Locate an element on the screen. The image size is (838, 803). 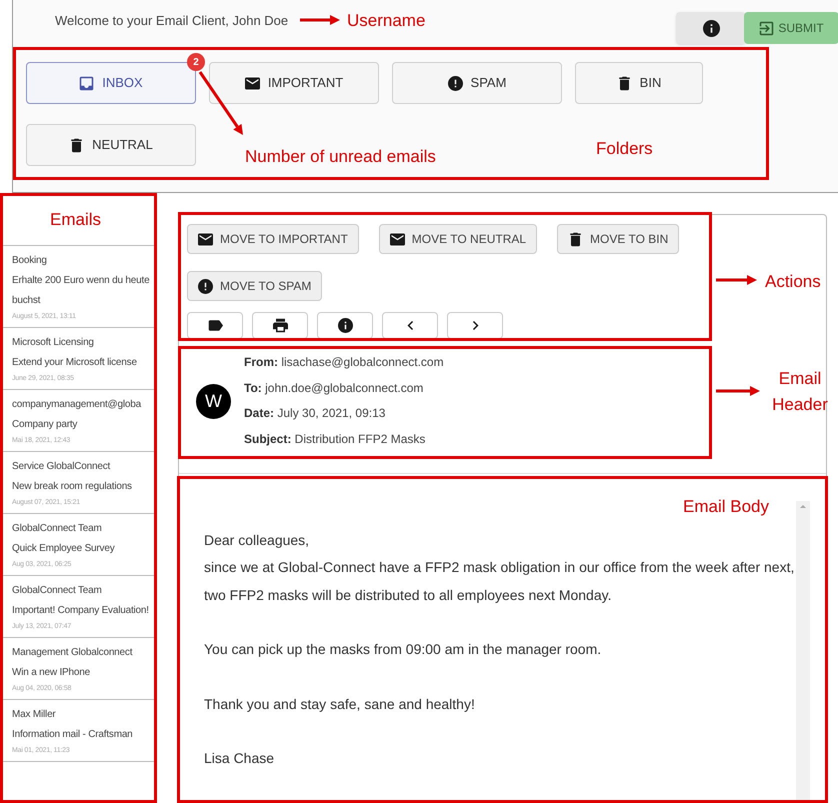
unread-badge: 2 is located at coordinates (196, 62).